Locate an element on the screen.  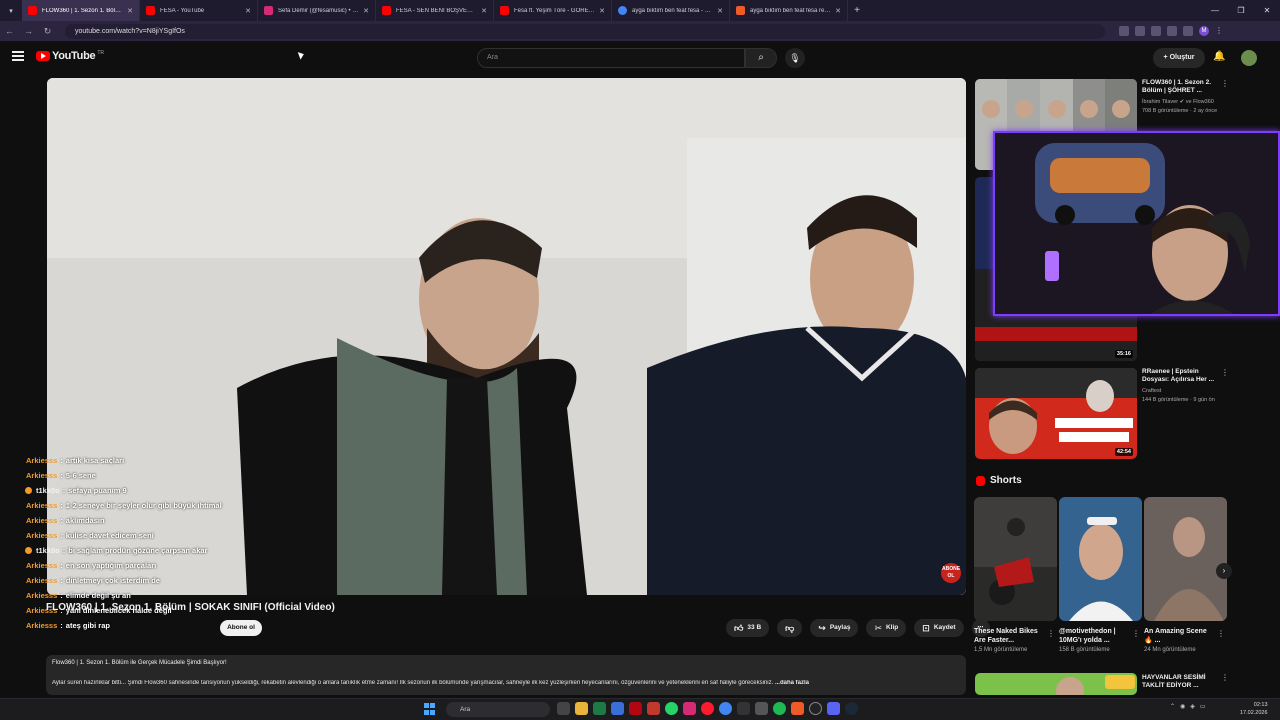
clip-button: ✂ Klip is located at coordinates (886, 628).